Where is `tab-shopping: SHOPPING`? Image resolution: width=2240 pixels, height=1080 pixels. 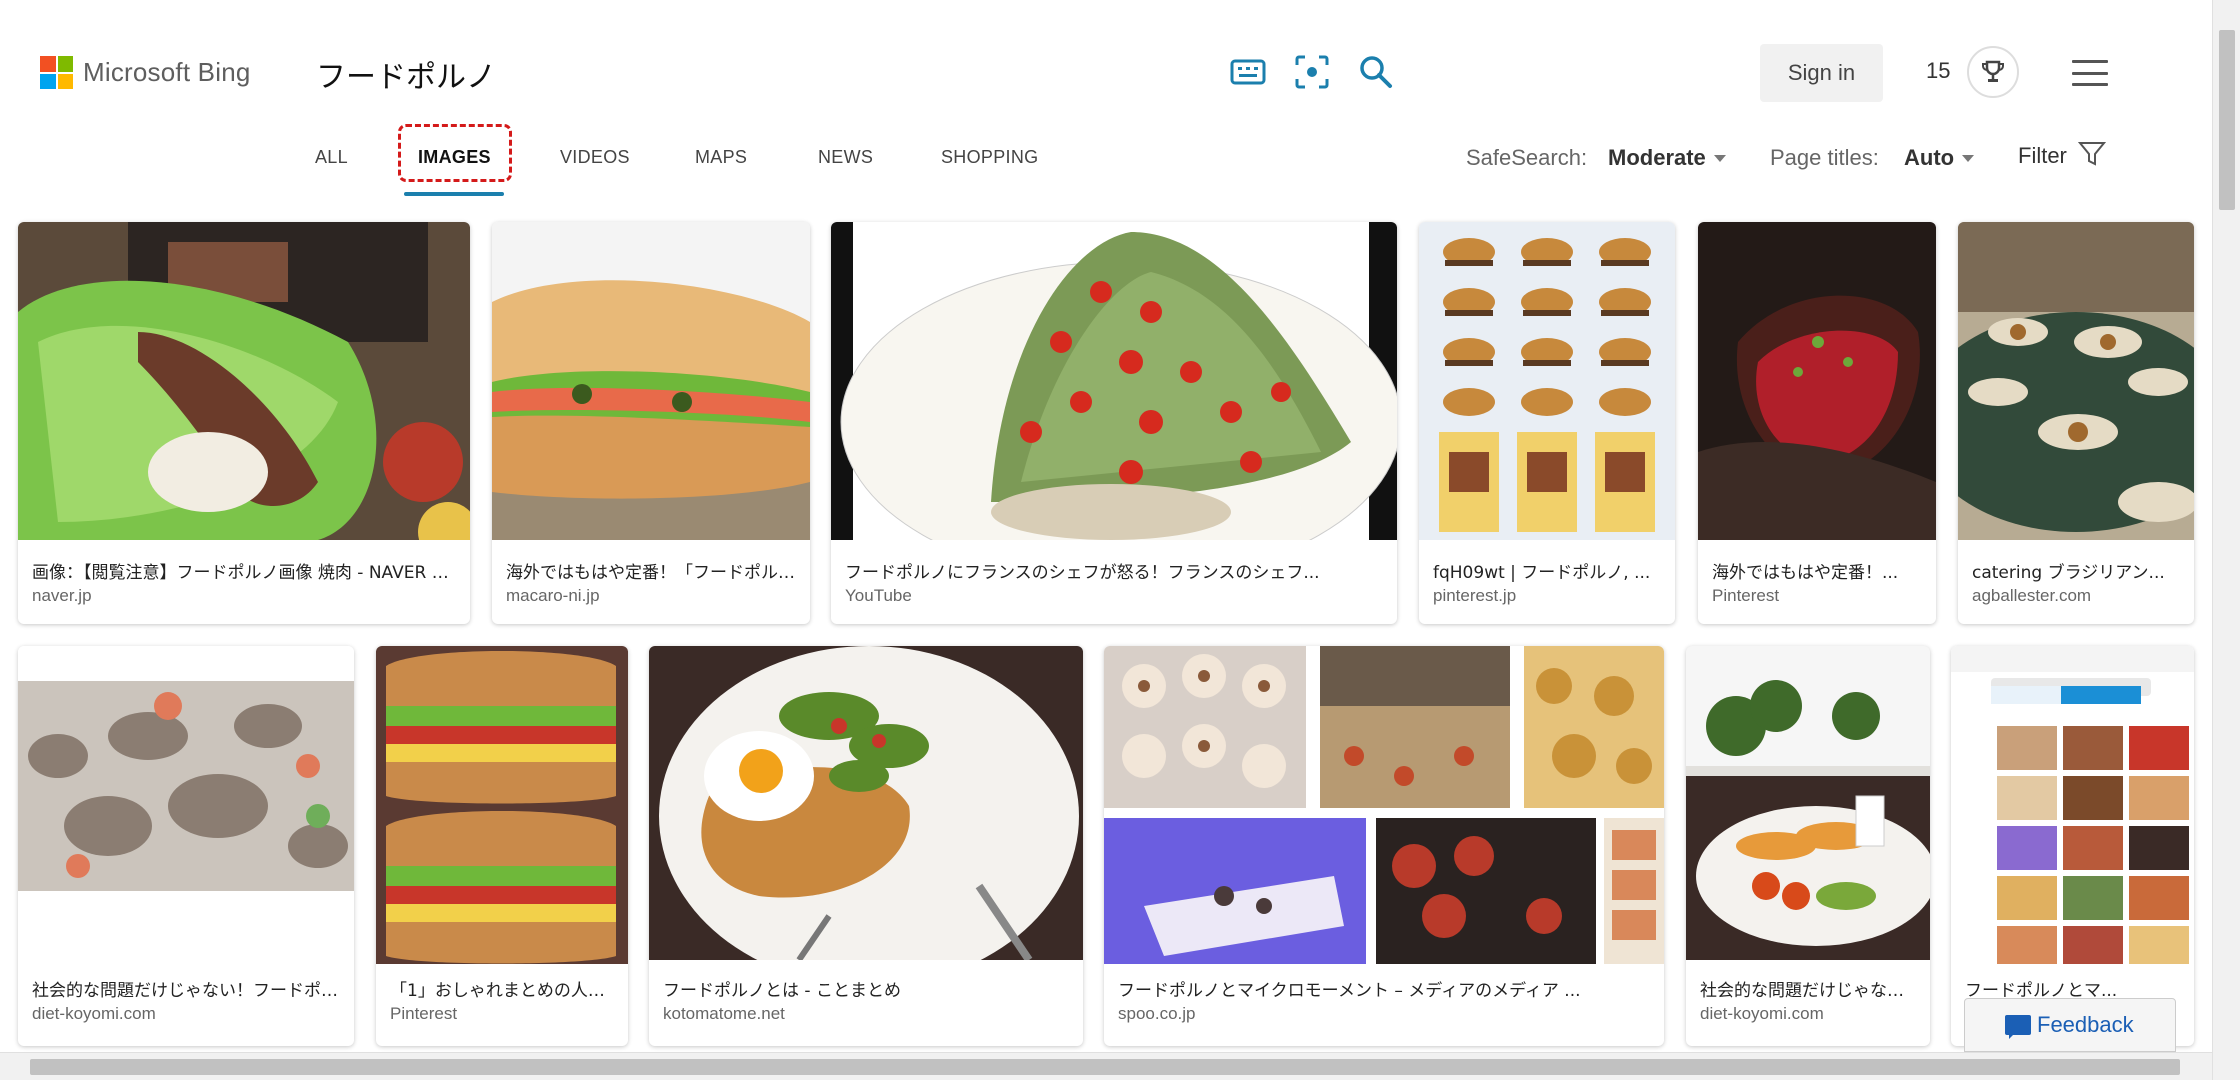 tab-shopping: SHOPPING is located at coordinates (989, 157).